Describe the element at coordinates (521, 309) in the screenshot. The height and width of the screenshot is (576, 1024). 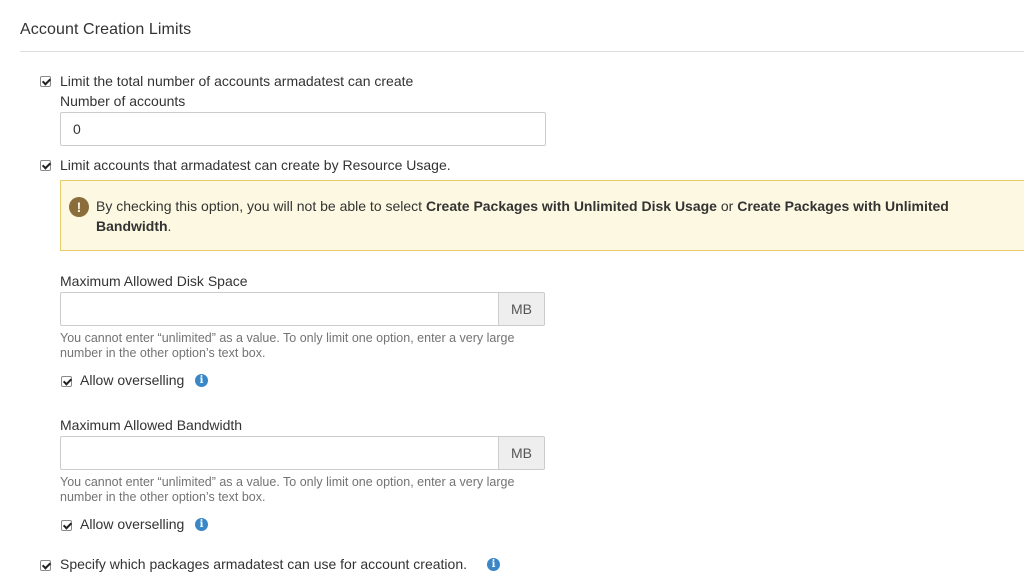
I see `disk-unit-addon: MB` at that location.